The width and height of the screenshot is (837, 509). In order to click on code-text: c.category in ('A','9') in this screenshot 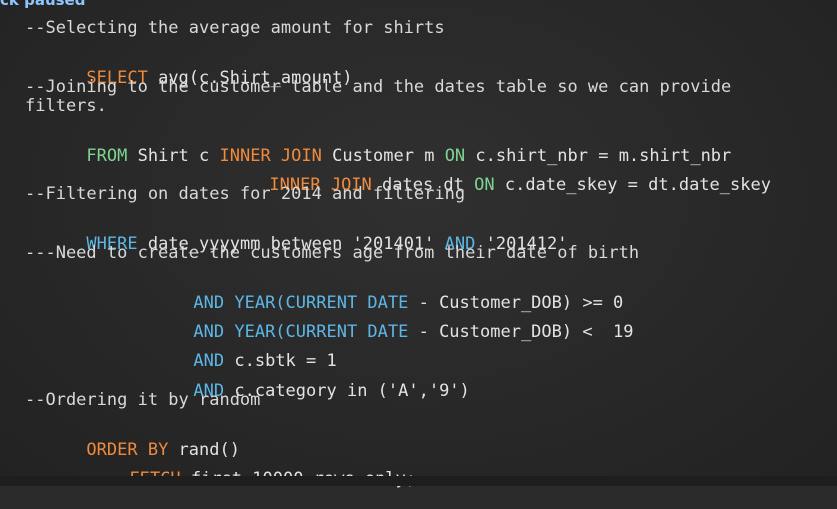, I will do `click(347, 391)`.